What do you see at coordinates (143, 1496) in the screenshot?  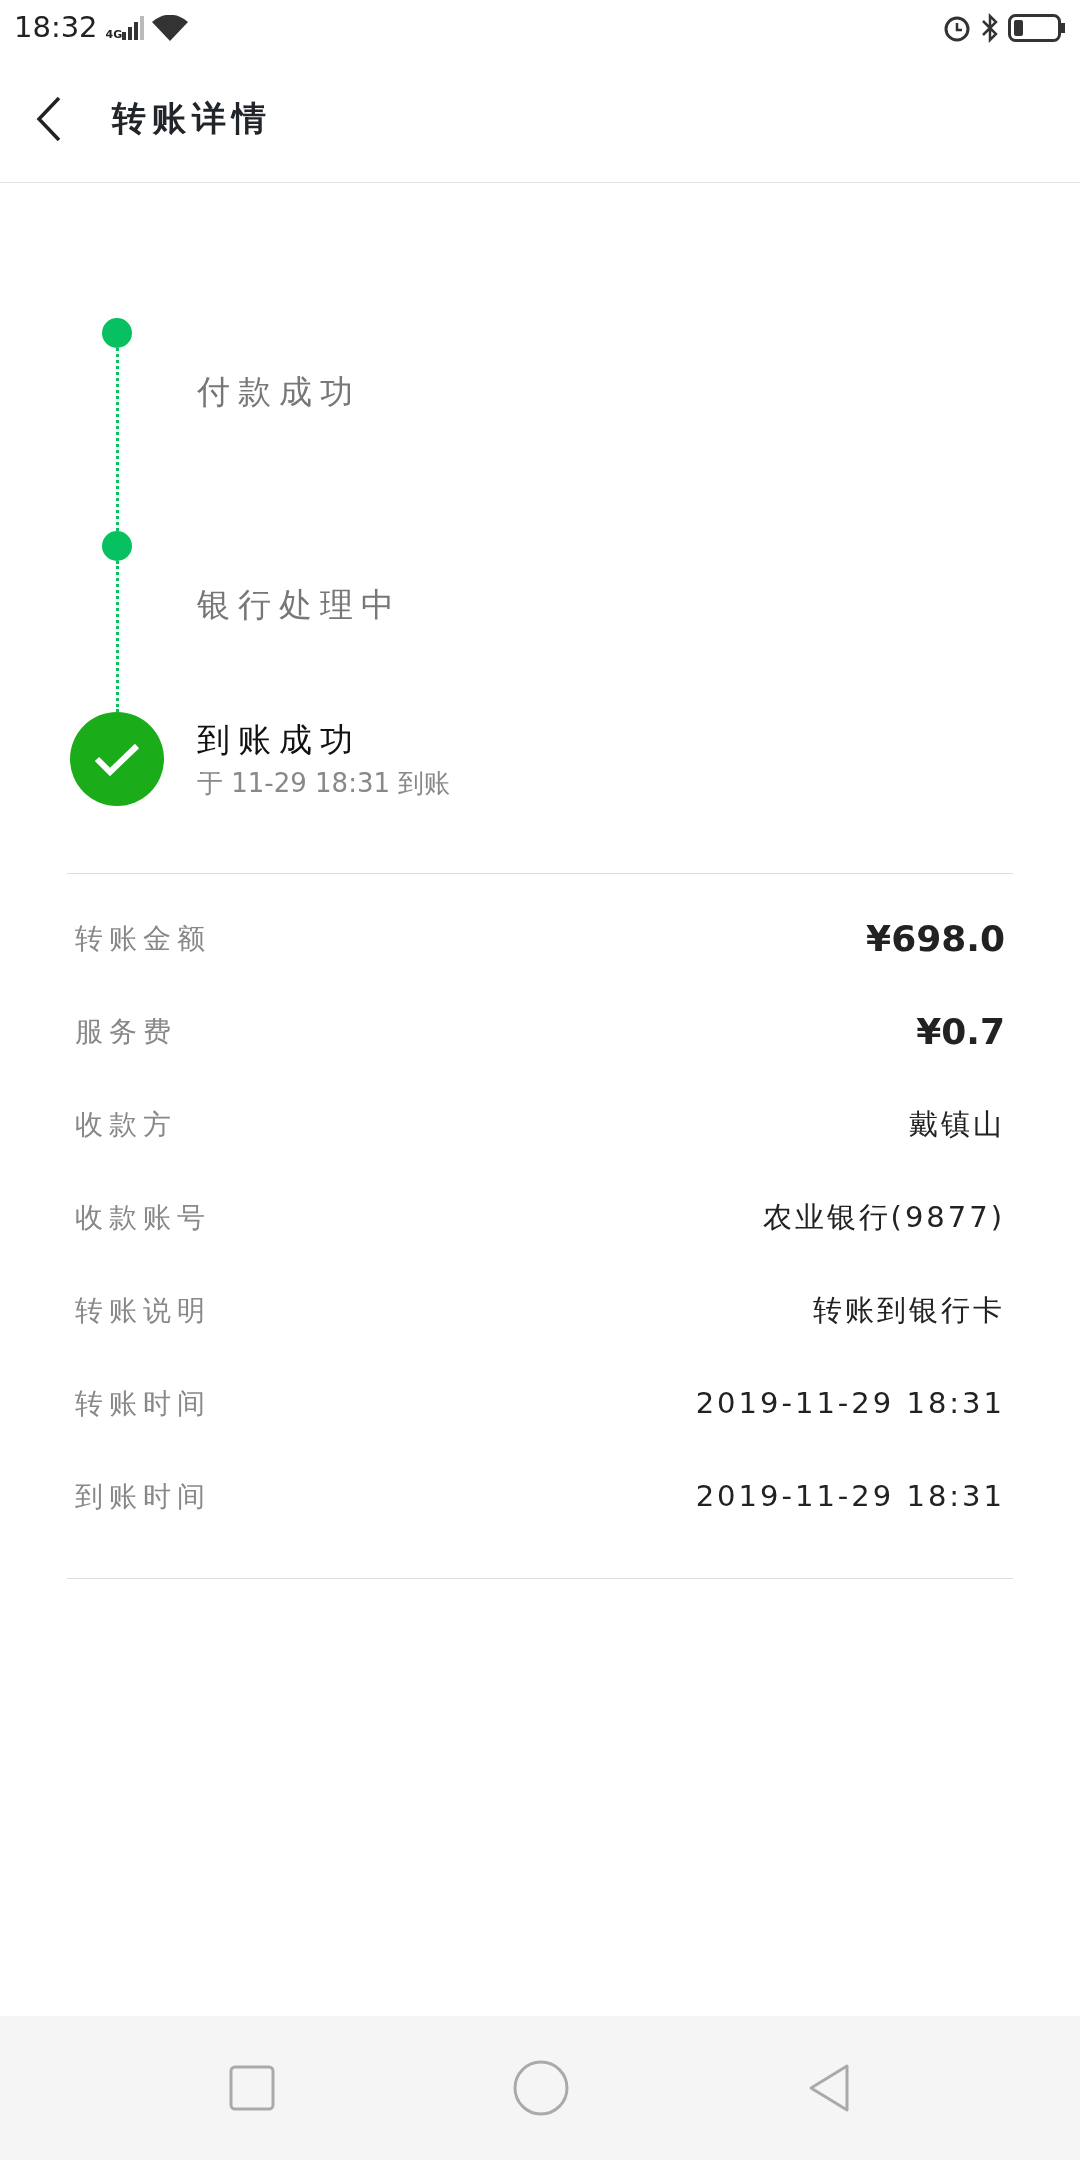 I see `detail-label: 到账时间` at bounding box center [143, 1496].